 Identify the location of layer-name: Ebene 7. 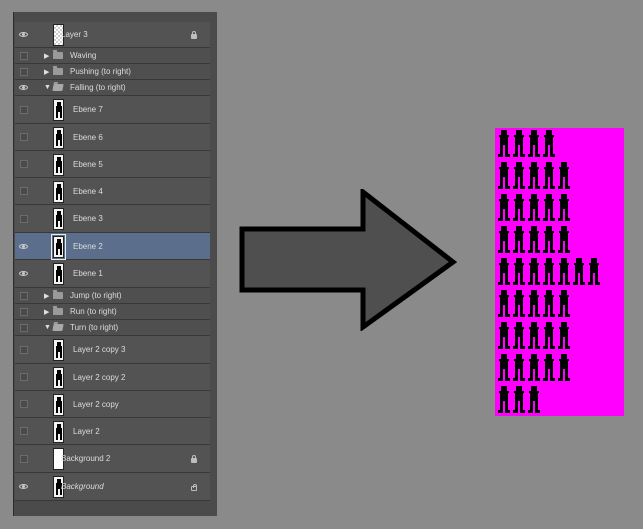
(88, 109).